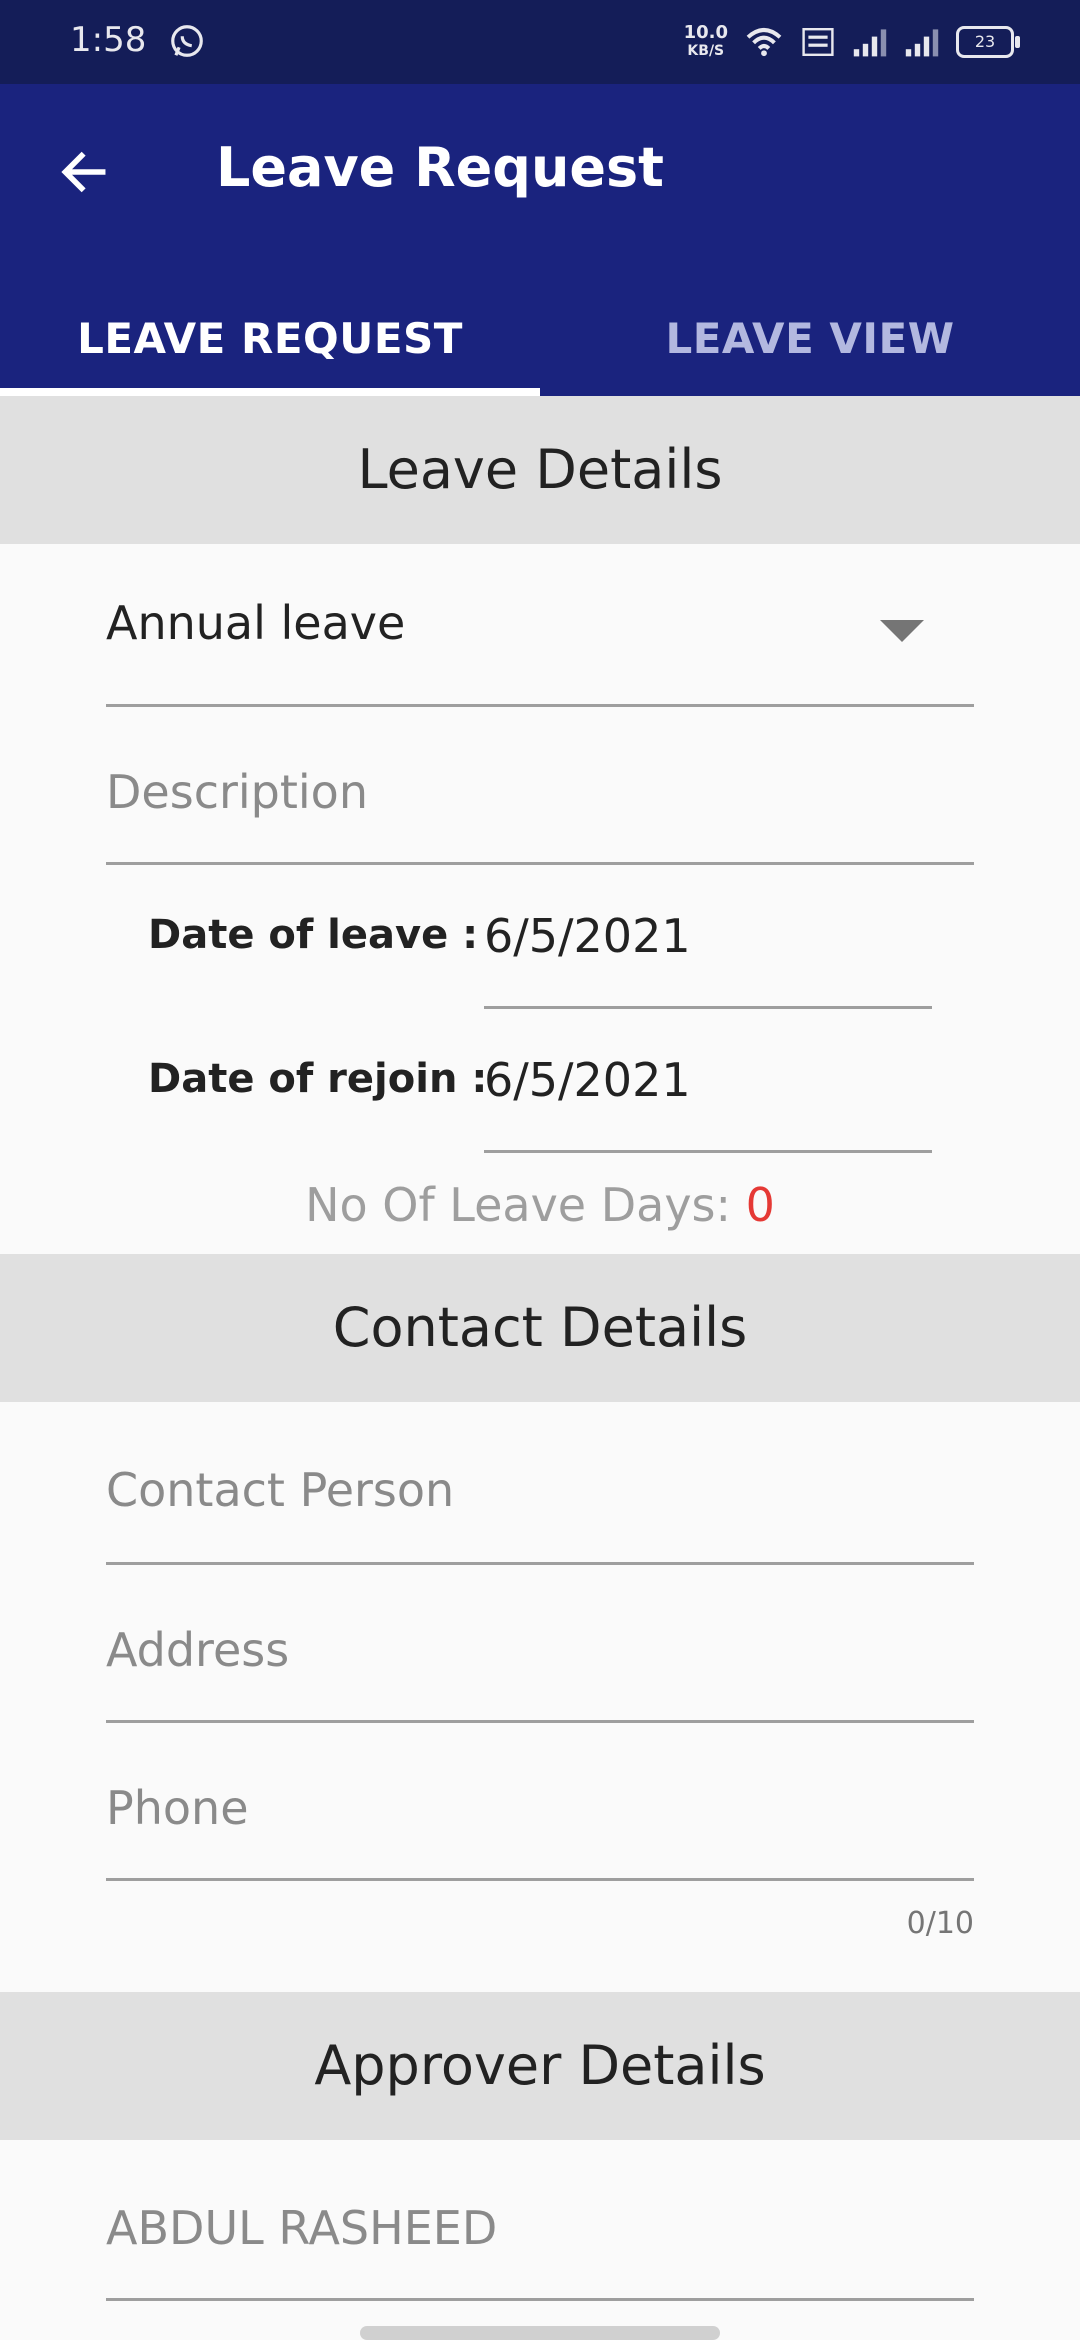 Image resolution: width=1080 pixels, height=2340 pixels. I want to click on date-of-leave-field: 6/5/2021, so click(708, 955).